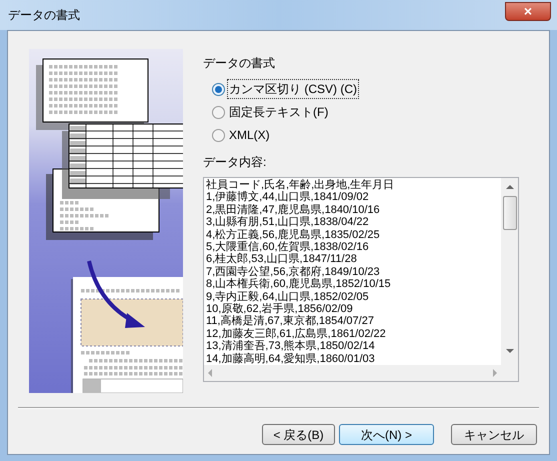  I want to click on scroll-down-icon, so click(510, 351).